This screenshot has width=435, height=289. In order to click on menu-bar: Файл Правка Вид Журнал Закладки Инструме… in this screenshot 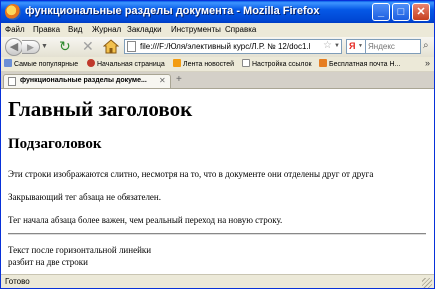, I will do `click(217, 30)`.